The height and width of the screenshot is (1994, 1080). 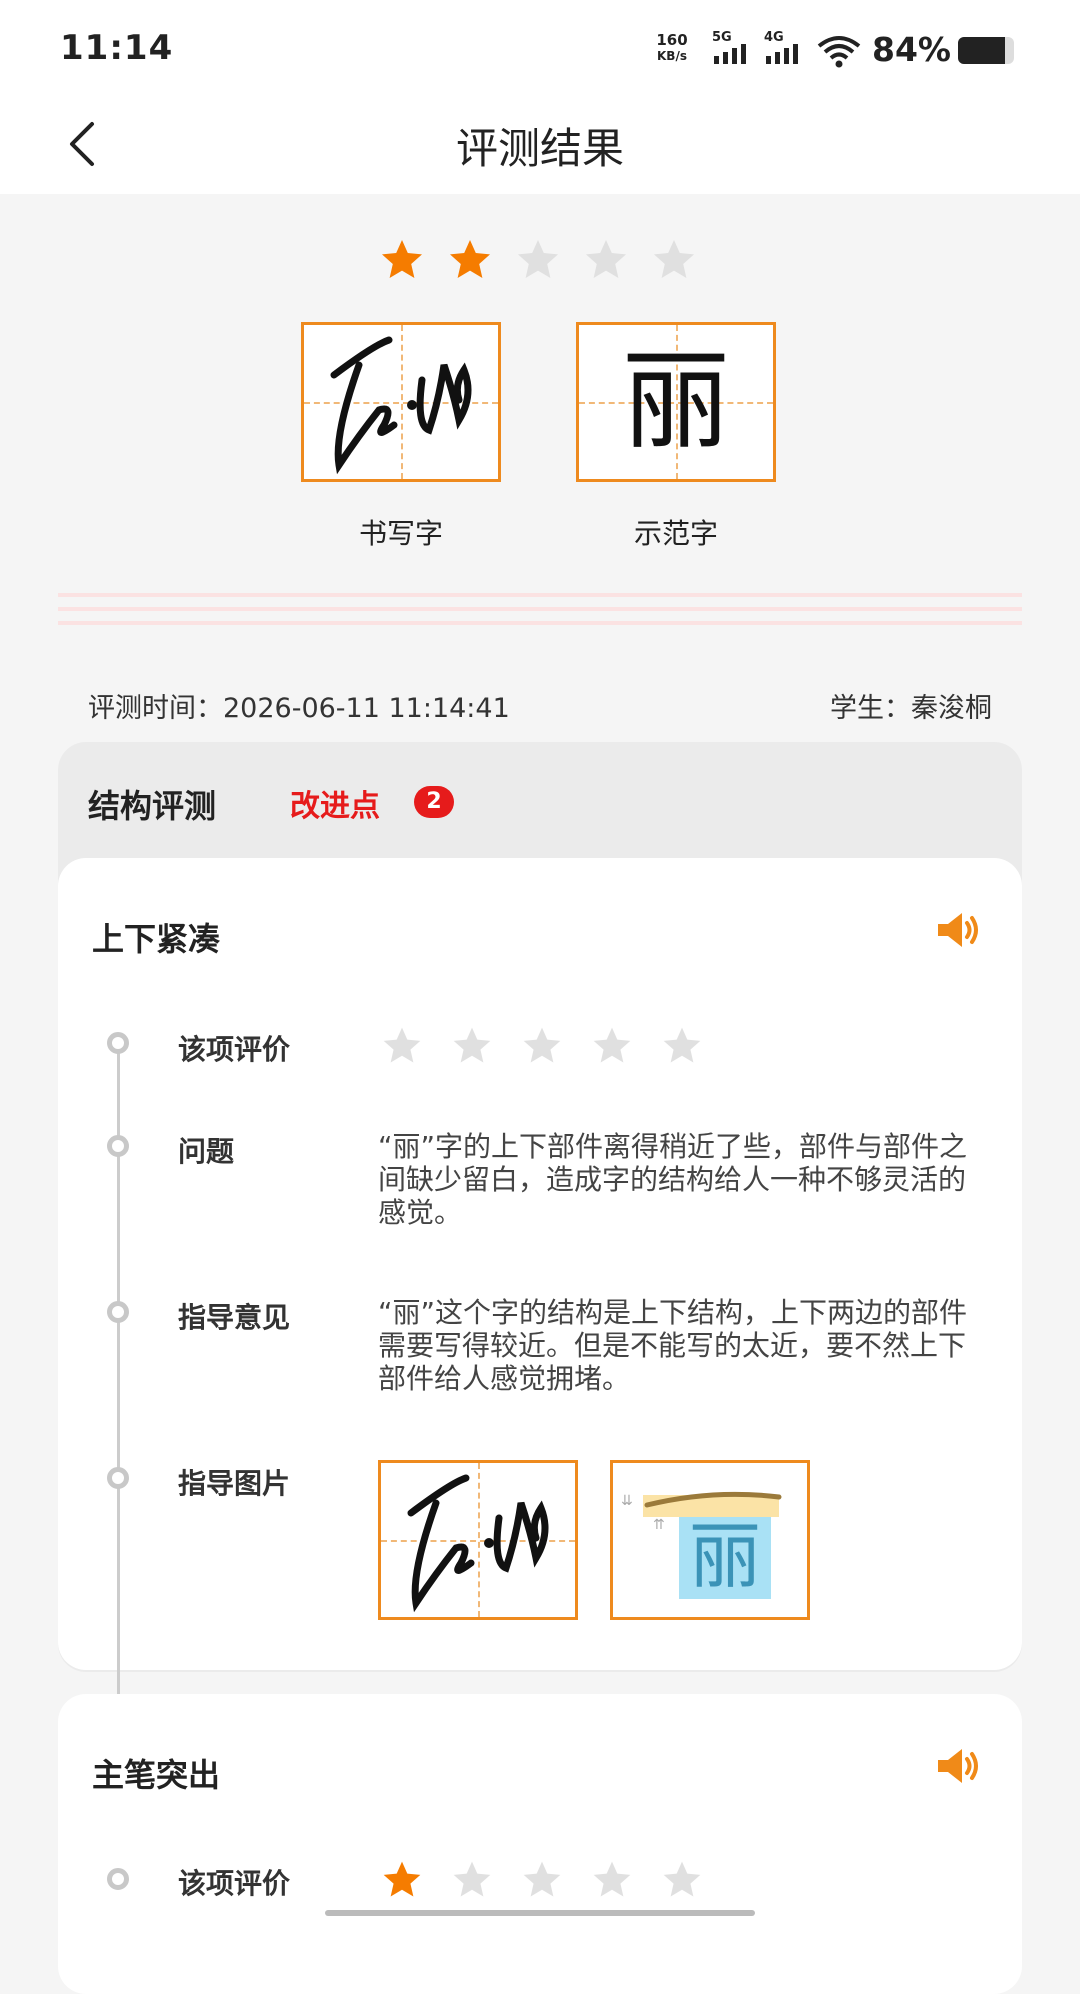 I want to click on guide-char: 丽, so click(x=724, y=1556).